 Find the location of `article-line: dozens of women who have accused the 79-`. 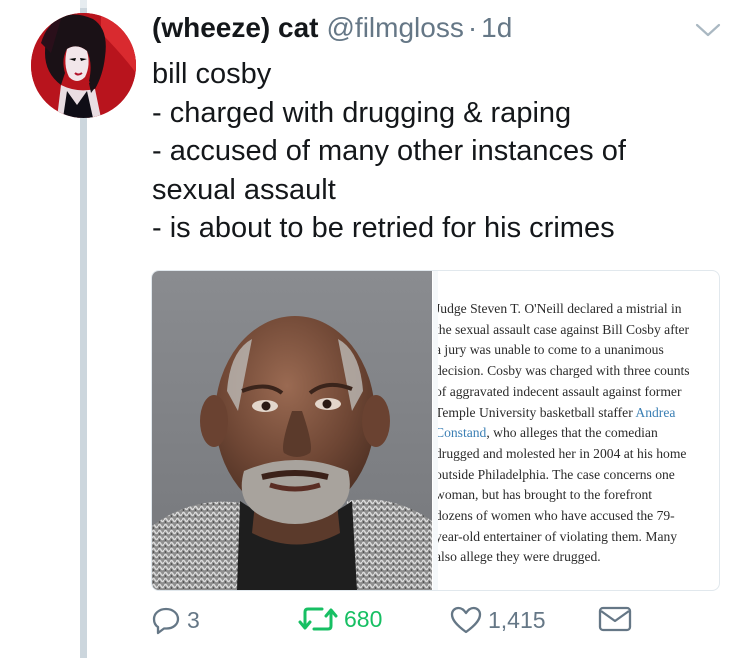

article-line: dozens of women who have accused the 79- is located at coordinates (556, 516).